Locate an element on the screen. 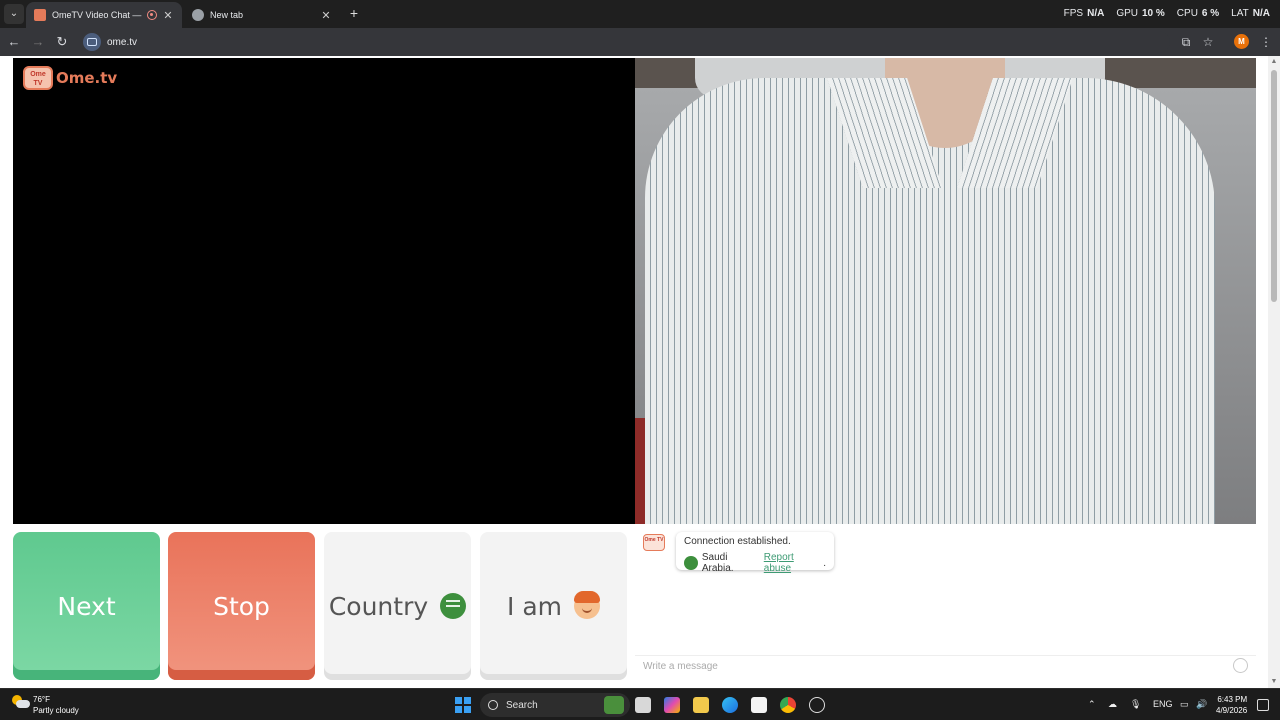  new-tab-button: + is located at coordinates (354, 13).